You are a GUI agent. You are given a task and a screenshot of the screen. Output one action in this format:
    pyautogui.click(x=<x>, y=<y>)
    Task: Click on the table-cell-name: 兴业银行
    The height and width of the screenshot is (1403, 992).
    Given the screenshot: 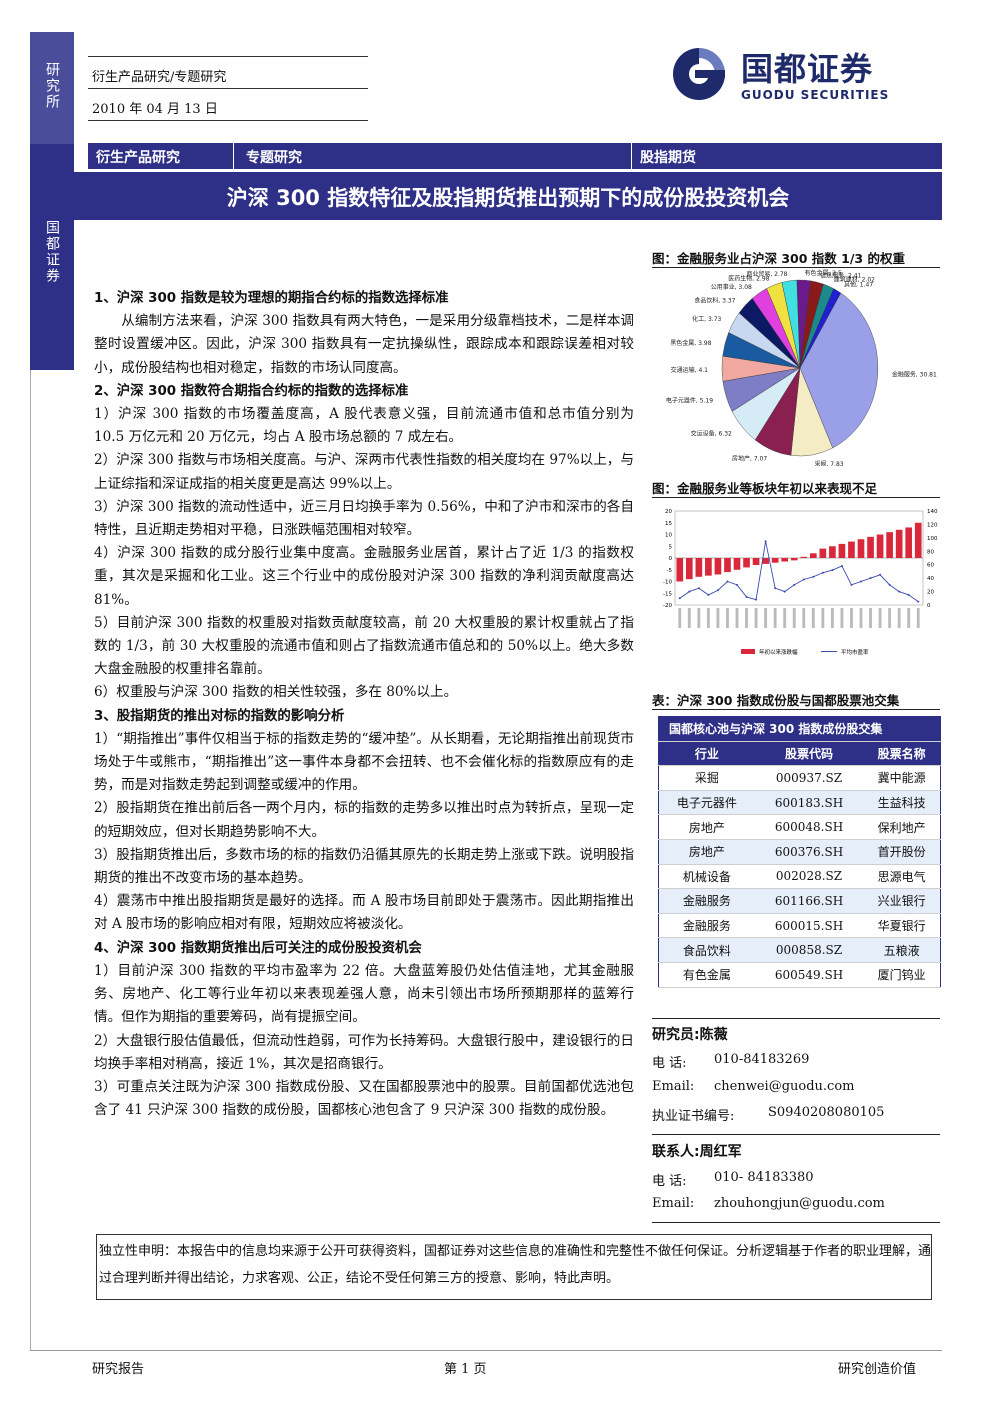 What is the action you would take?
    pyautogui.click(x=902, y=901)
    